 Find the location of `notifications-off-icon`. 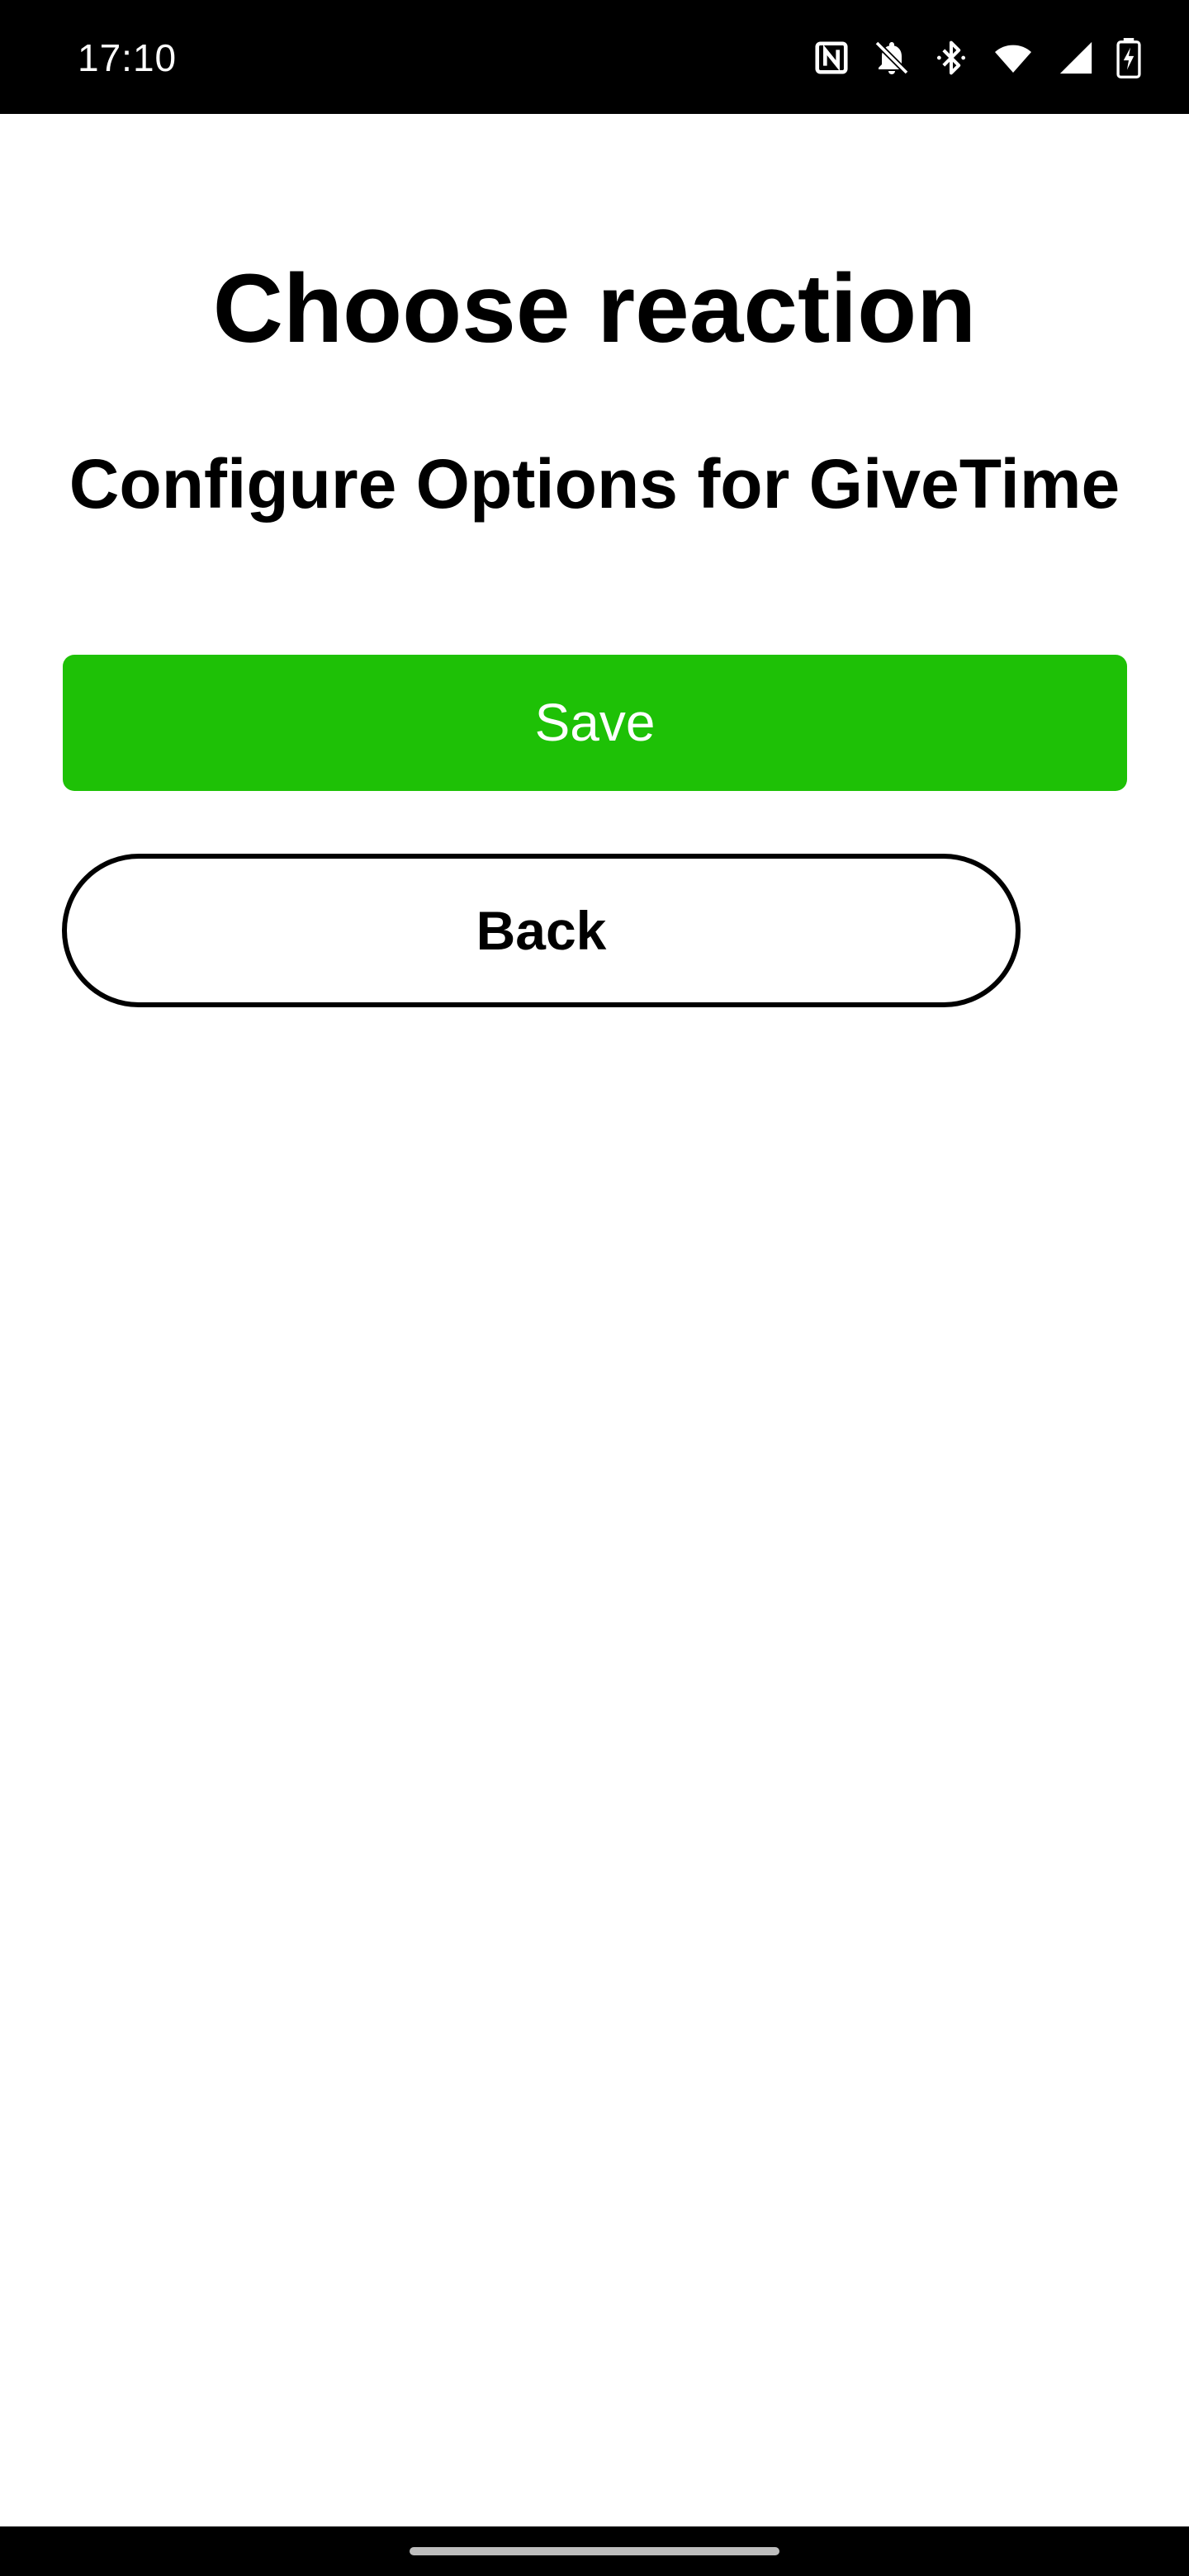

notifications-off-icon is located at coordinates (892, 58).